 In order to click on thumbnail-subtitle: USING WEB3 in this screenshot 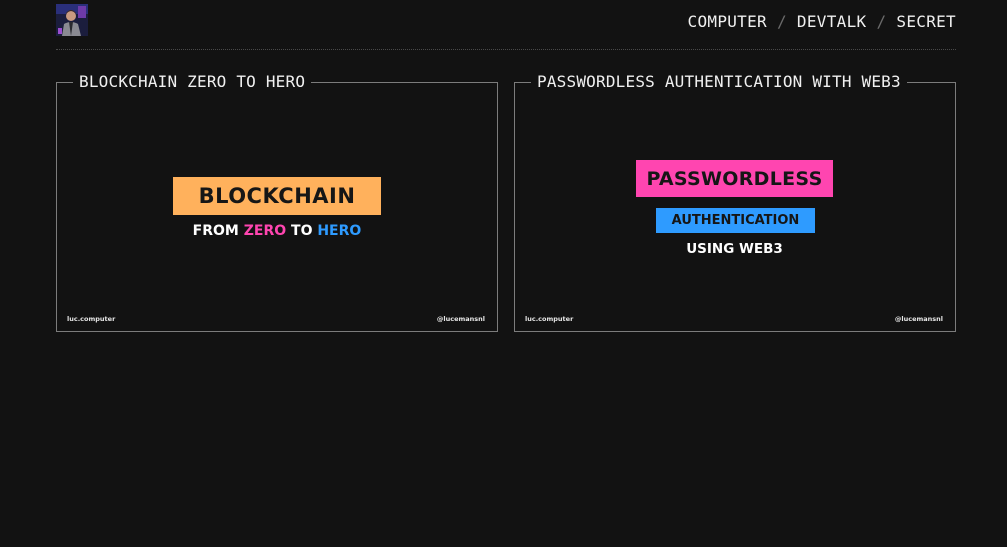, I will do `click(734, 249)`.